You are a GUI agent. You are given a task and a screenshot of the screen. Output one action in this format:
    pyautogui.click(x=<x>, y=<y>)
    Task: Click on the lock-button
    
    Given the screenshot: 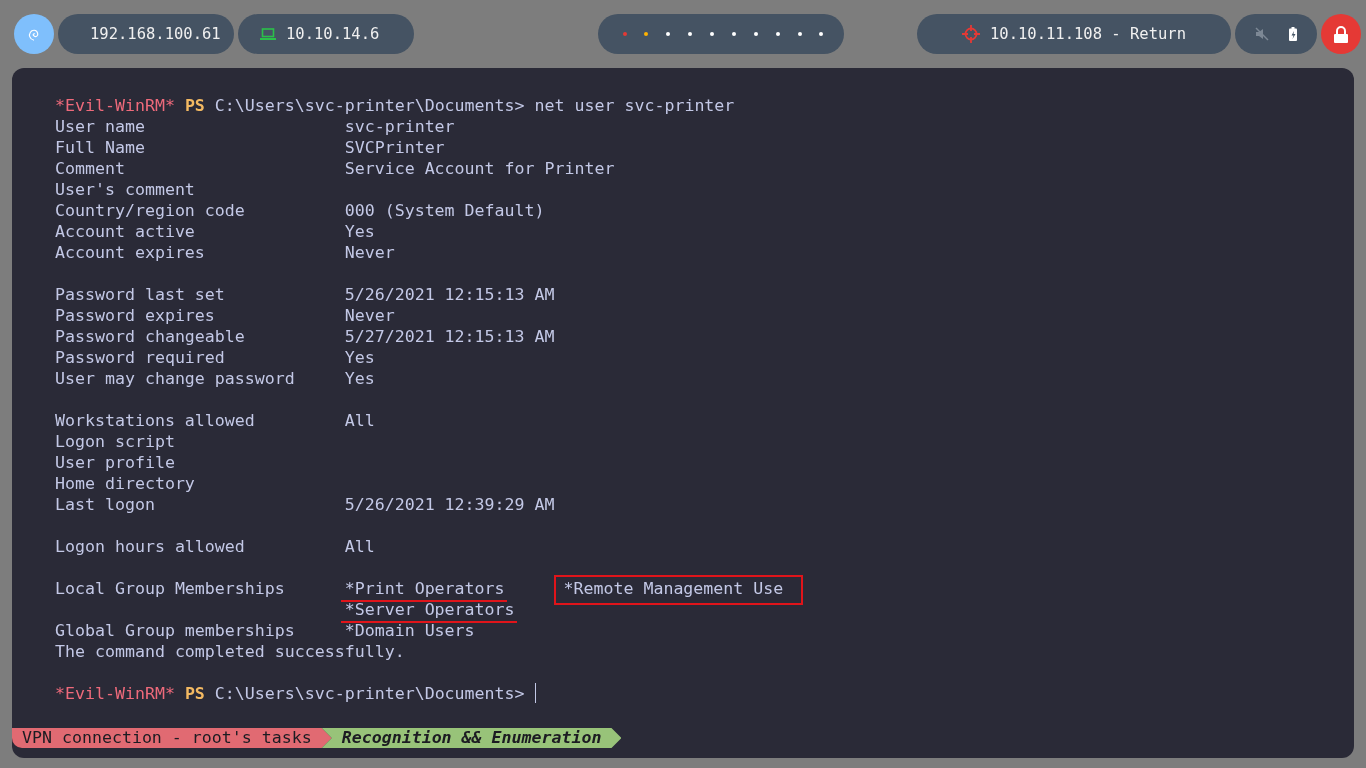 What is the action you would take?
    pyautogui.click(x=1341, y=34)
    